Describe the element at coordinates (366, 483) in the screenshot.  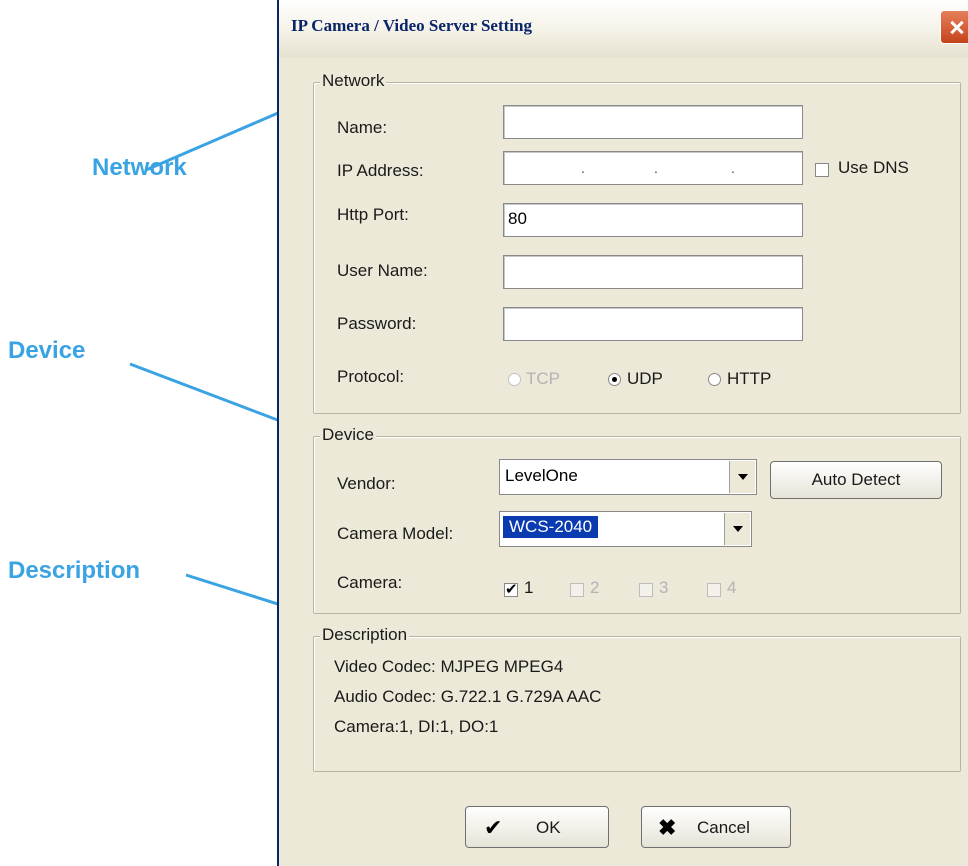
I see `vendor-label: Vendor:` at that location.